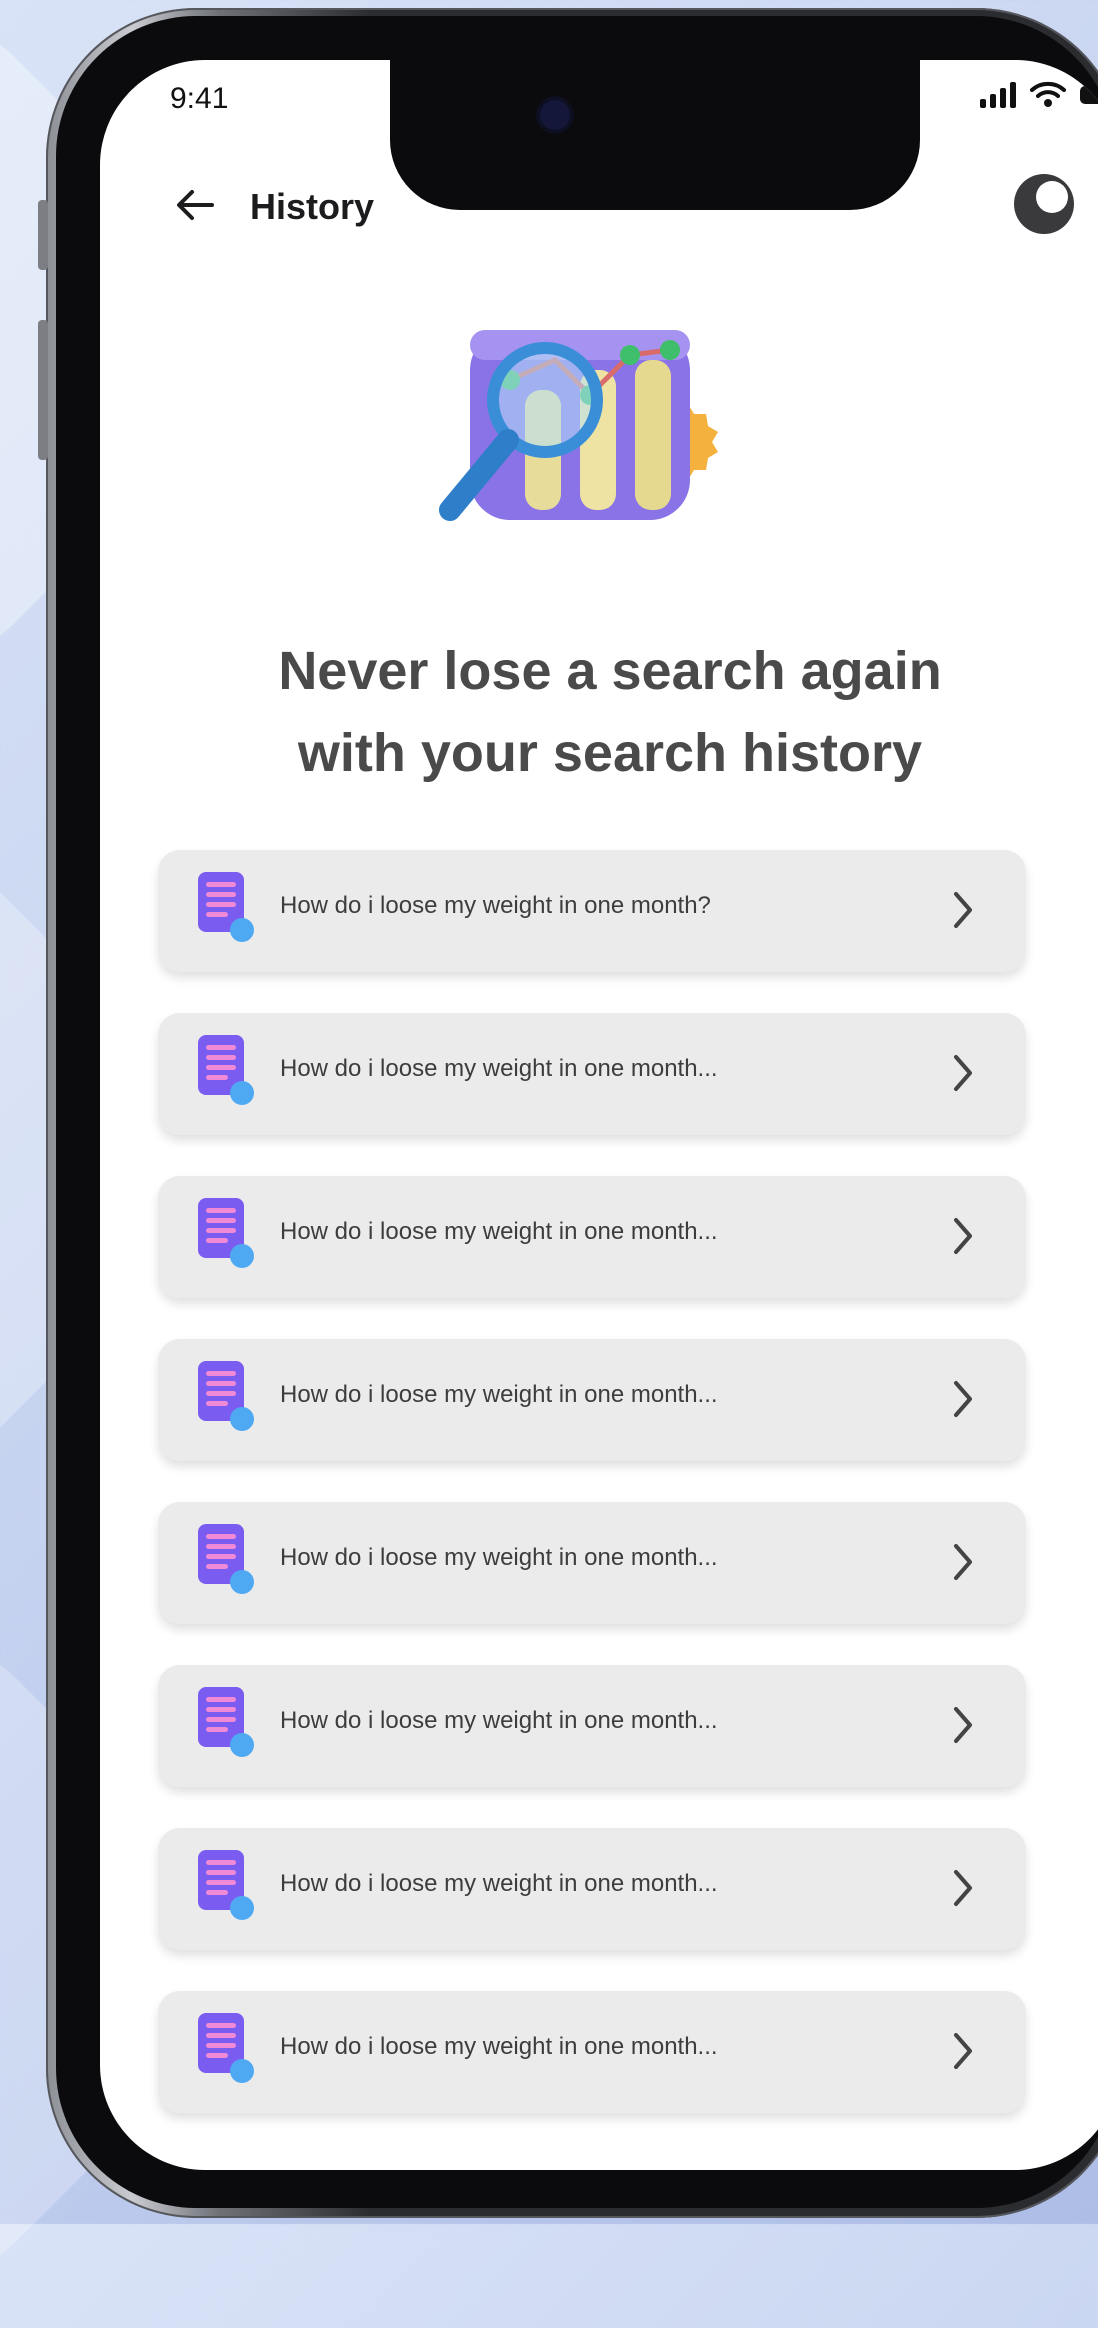 This screenshot has width=1098, height=2328. I want to click on half-moon-icon, so click(1044, 204).